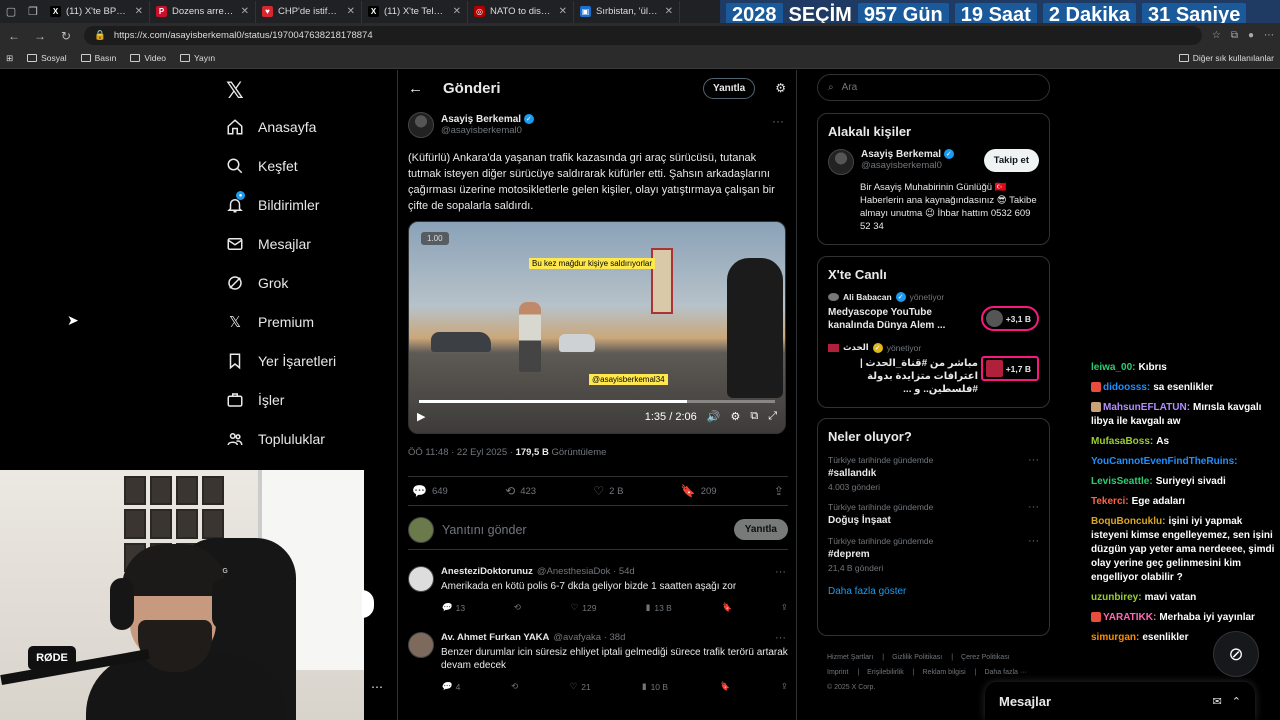 Image resolution: width=1280 pixels, height=720 pixels. Describe the element at coordinates (659, 607) in the screenshot. I see `views-action: ▮ 13 B` at that location.